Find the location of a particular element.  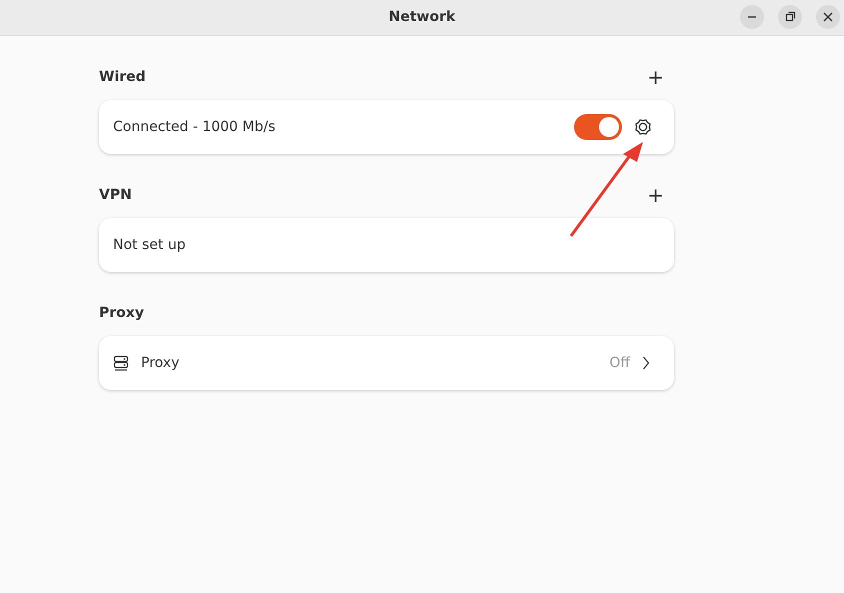

maximize-icon is located at coordinates (790, 17).